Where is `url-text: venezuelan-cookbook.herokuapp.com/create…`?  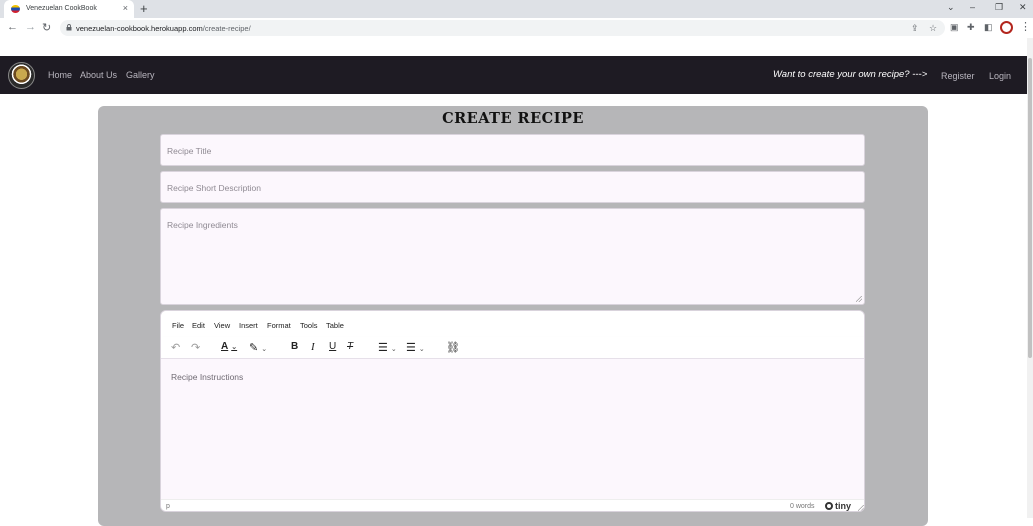 url-text: venezuelan-cookbook.herokuapp.com/create… is located at coordinates (163, 28).